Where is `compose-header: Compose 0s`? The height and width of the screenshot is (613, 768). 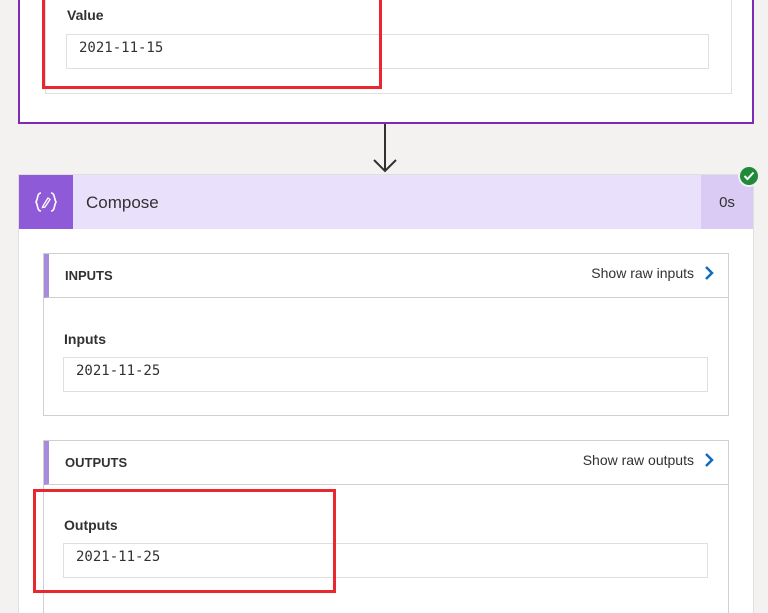
compose-header: Compose 0s is located at coordinates (386, 202).